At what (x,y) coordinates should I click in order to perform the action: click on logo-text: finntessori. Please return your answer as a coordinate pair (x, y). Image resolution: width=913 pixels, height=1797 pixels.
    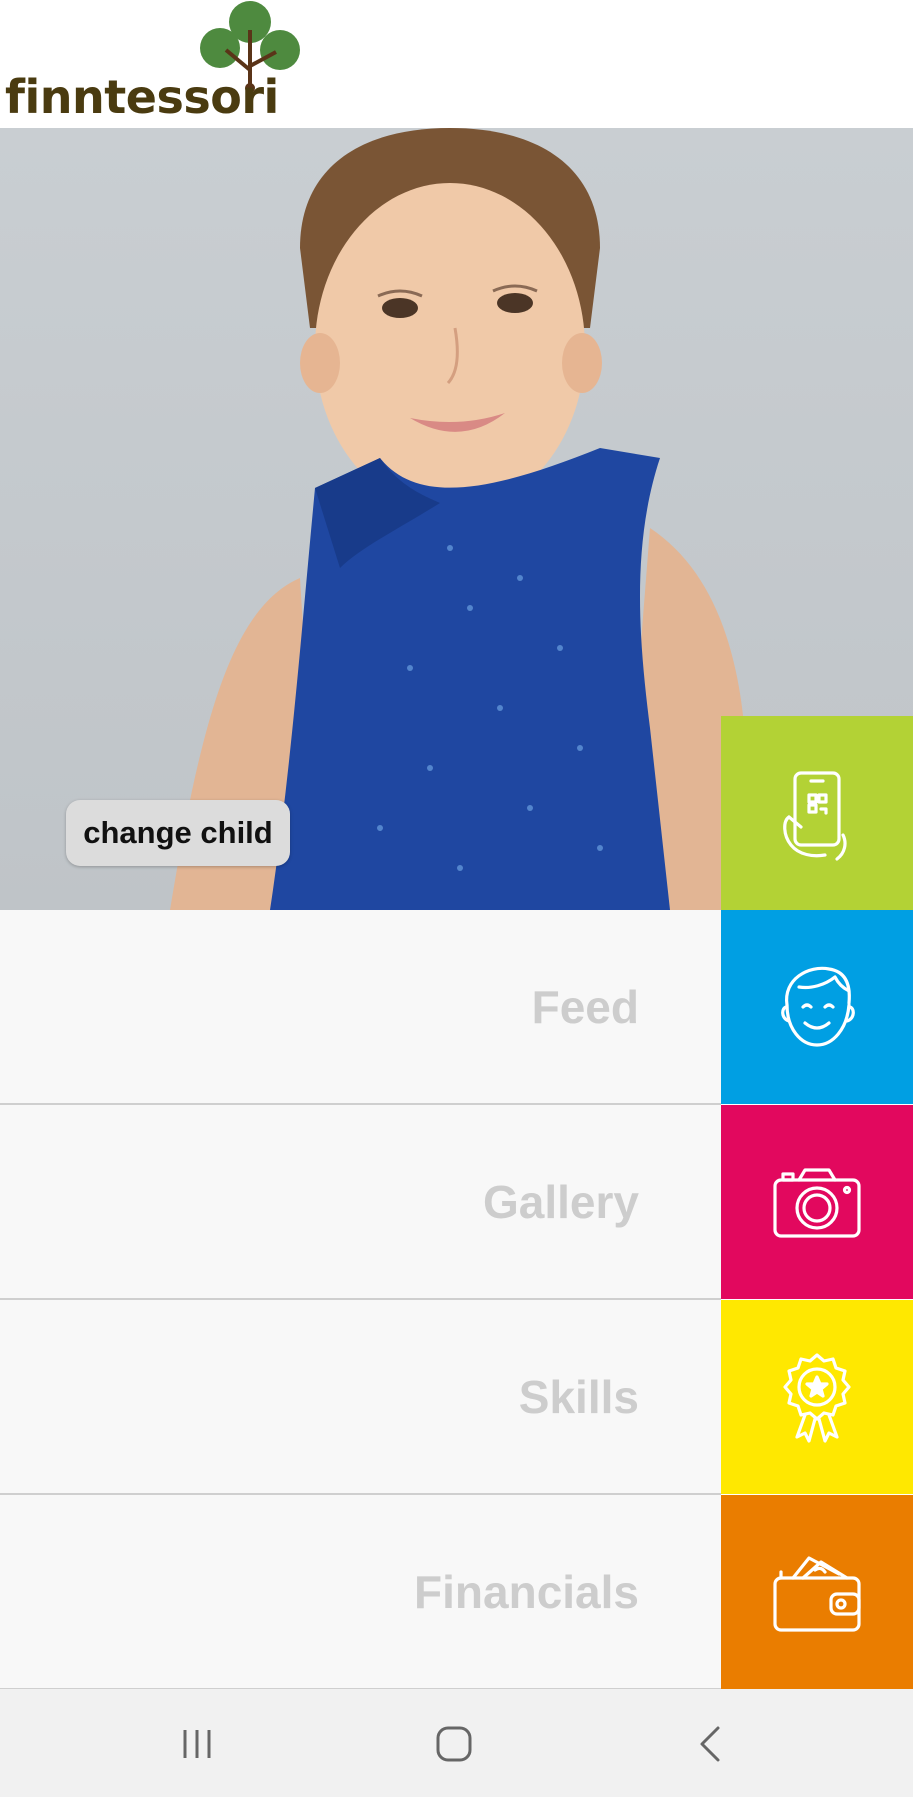
    Looking at the image, I should click on (142, 97).